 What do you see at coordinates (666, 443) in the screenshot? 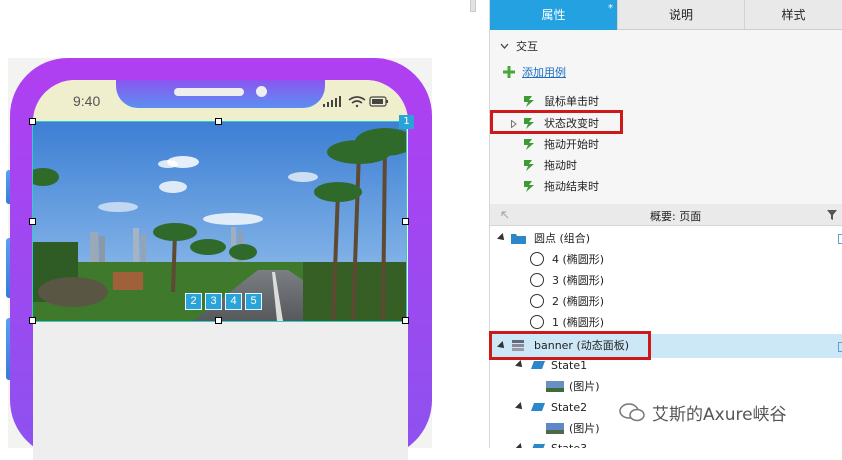
I see `tree-node-state3: State3` at bounding box center [666, 443].